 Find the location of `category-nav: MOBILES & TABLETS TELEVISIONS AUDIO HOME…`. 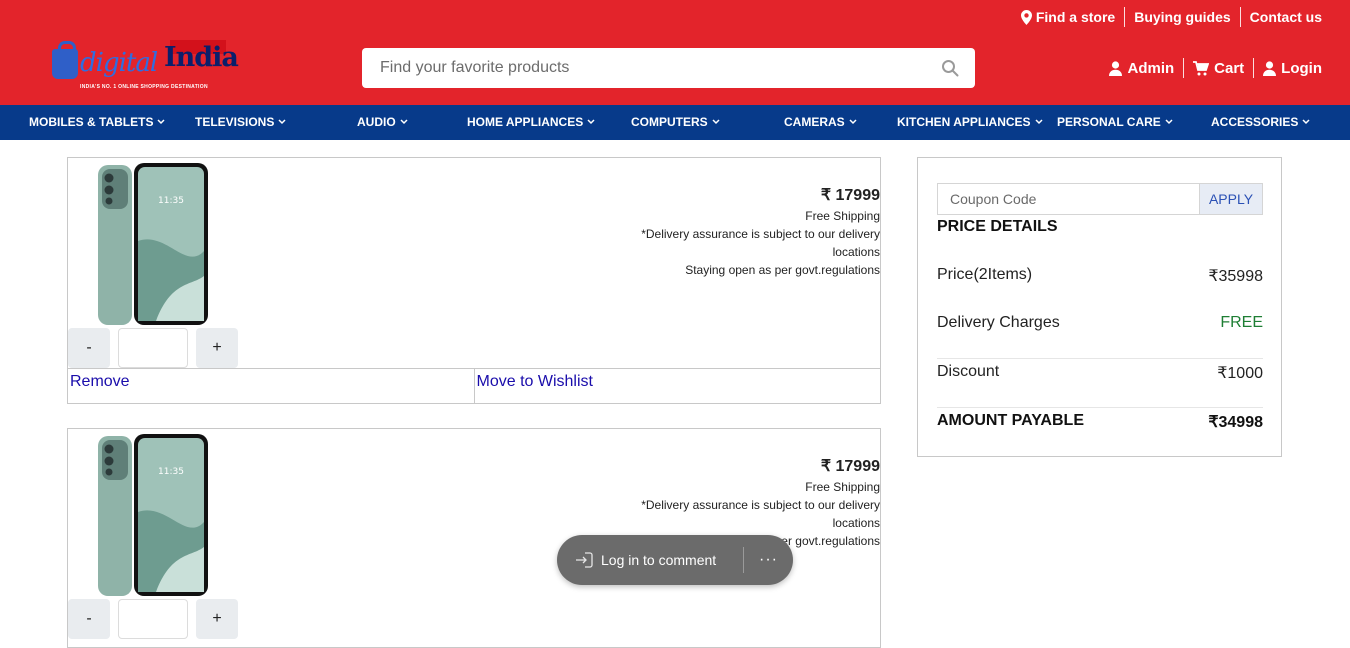

category-nav: MOBILES & TABLETS TELEVISIONS AUDIO HOME… is located at coordinates (675, 122).